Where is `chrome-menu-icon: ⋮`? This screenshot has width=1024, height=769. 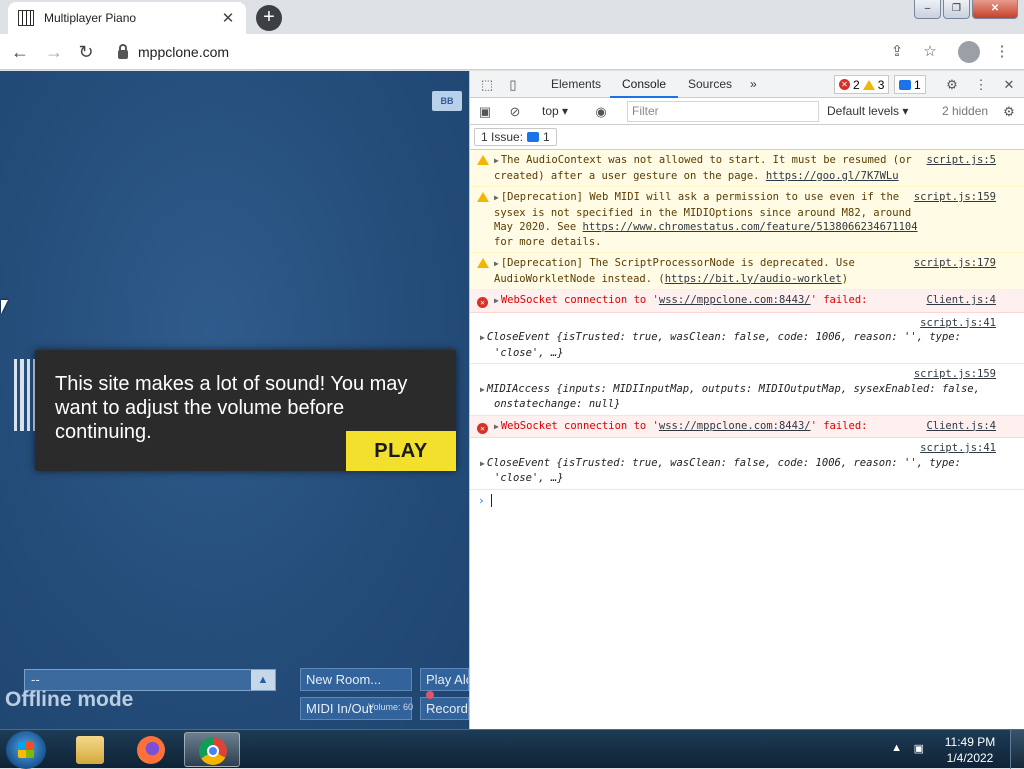 chrome-menu-icon: ⋮ is located at coordinates (1002, 52).